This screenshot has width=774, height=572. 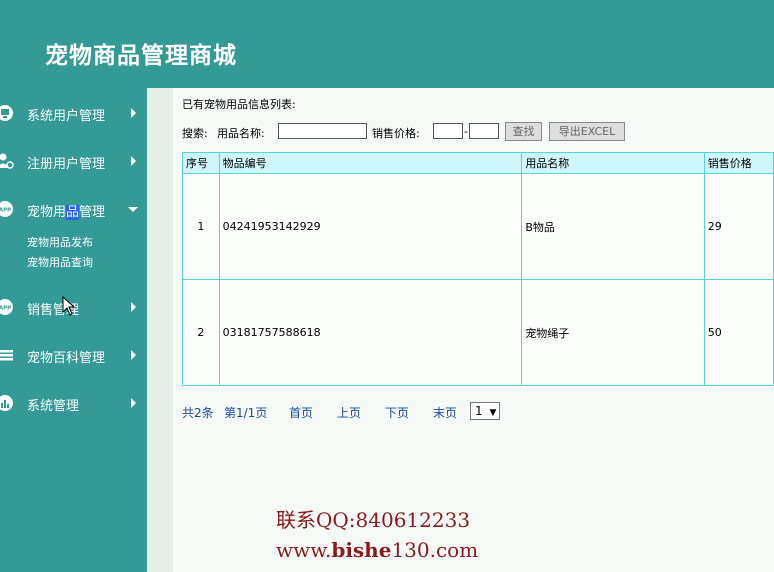 What do you see at coordinates (523, 131) in the screenshot?
I see `find-button: 查找` at bounding box center [523, 131].